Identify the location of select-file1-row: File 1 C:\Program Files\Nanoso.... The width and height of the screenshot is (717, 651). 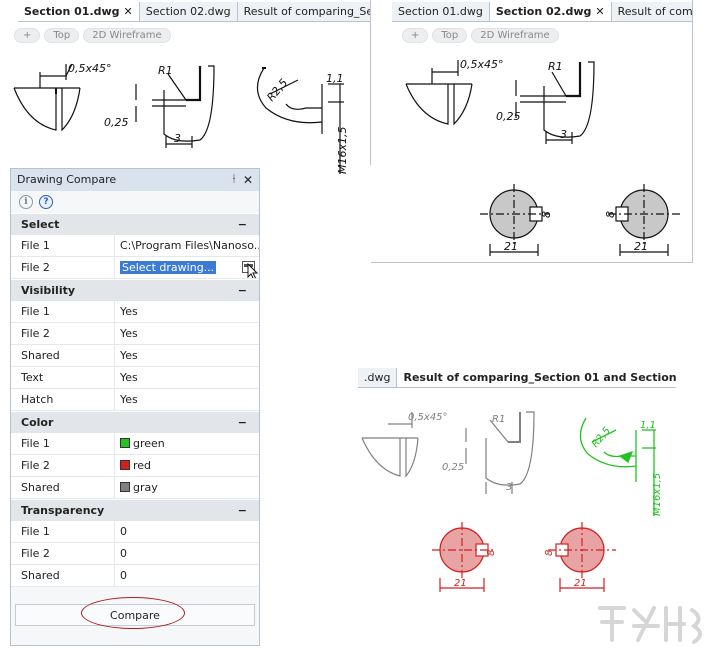
(135, 246).